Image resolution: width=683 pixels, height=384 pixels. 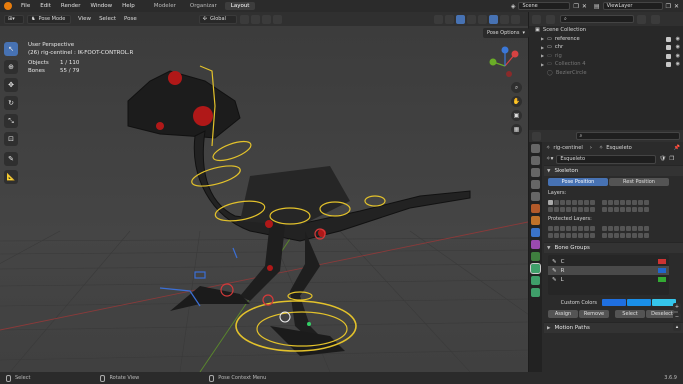 What do you see at coordinates (536, 136) in the screenshot?
I see `properties-editor-icon` at bounding box center [536, 136].